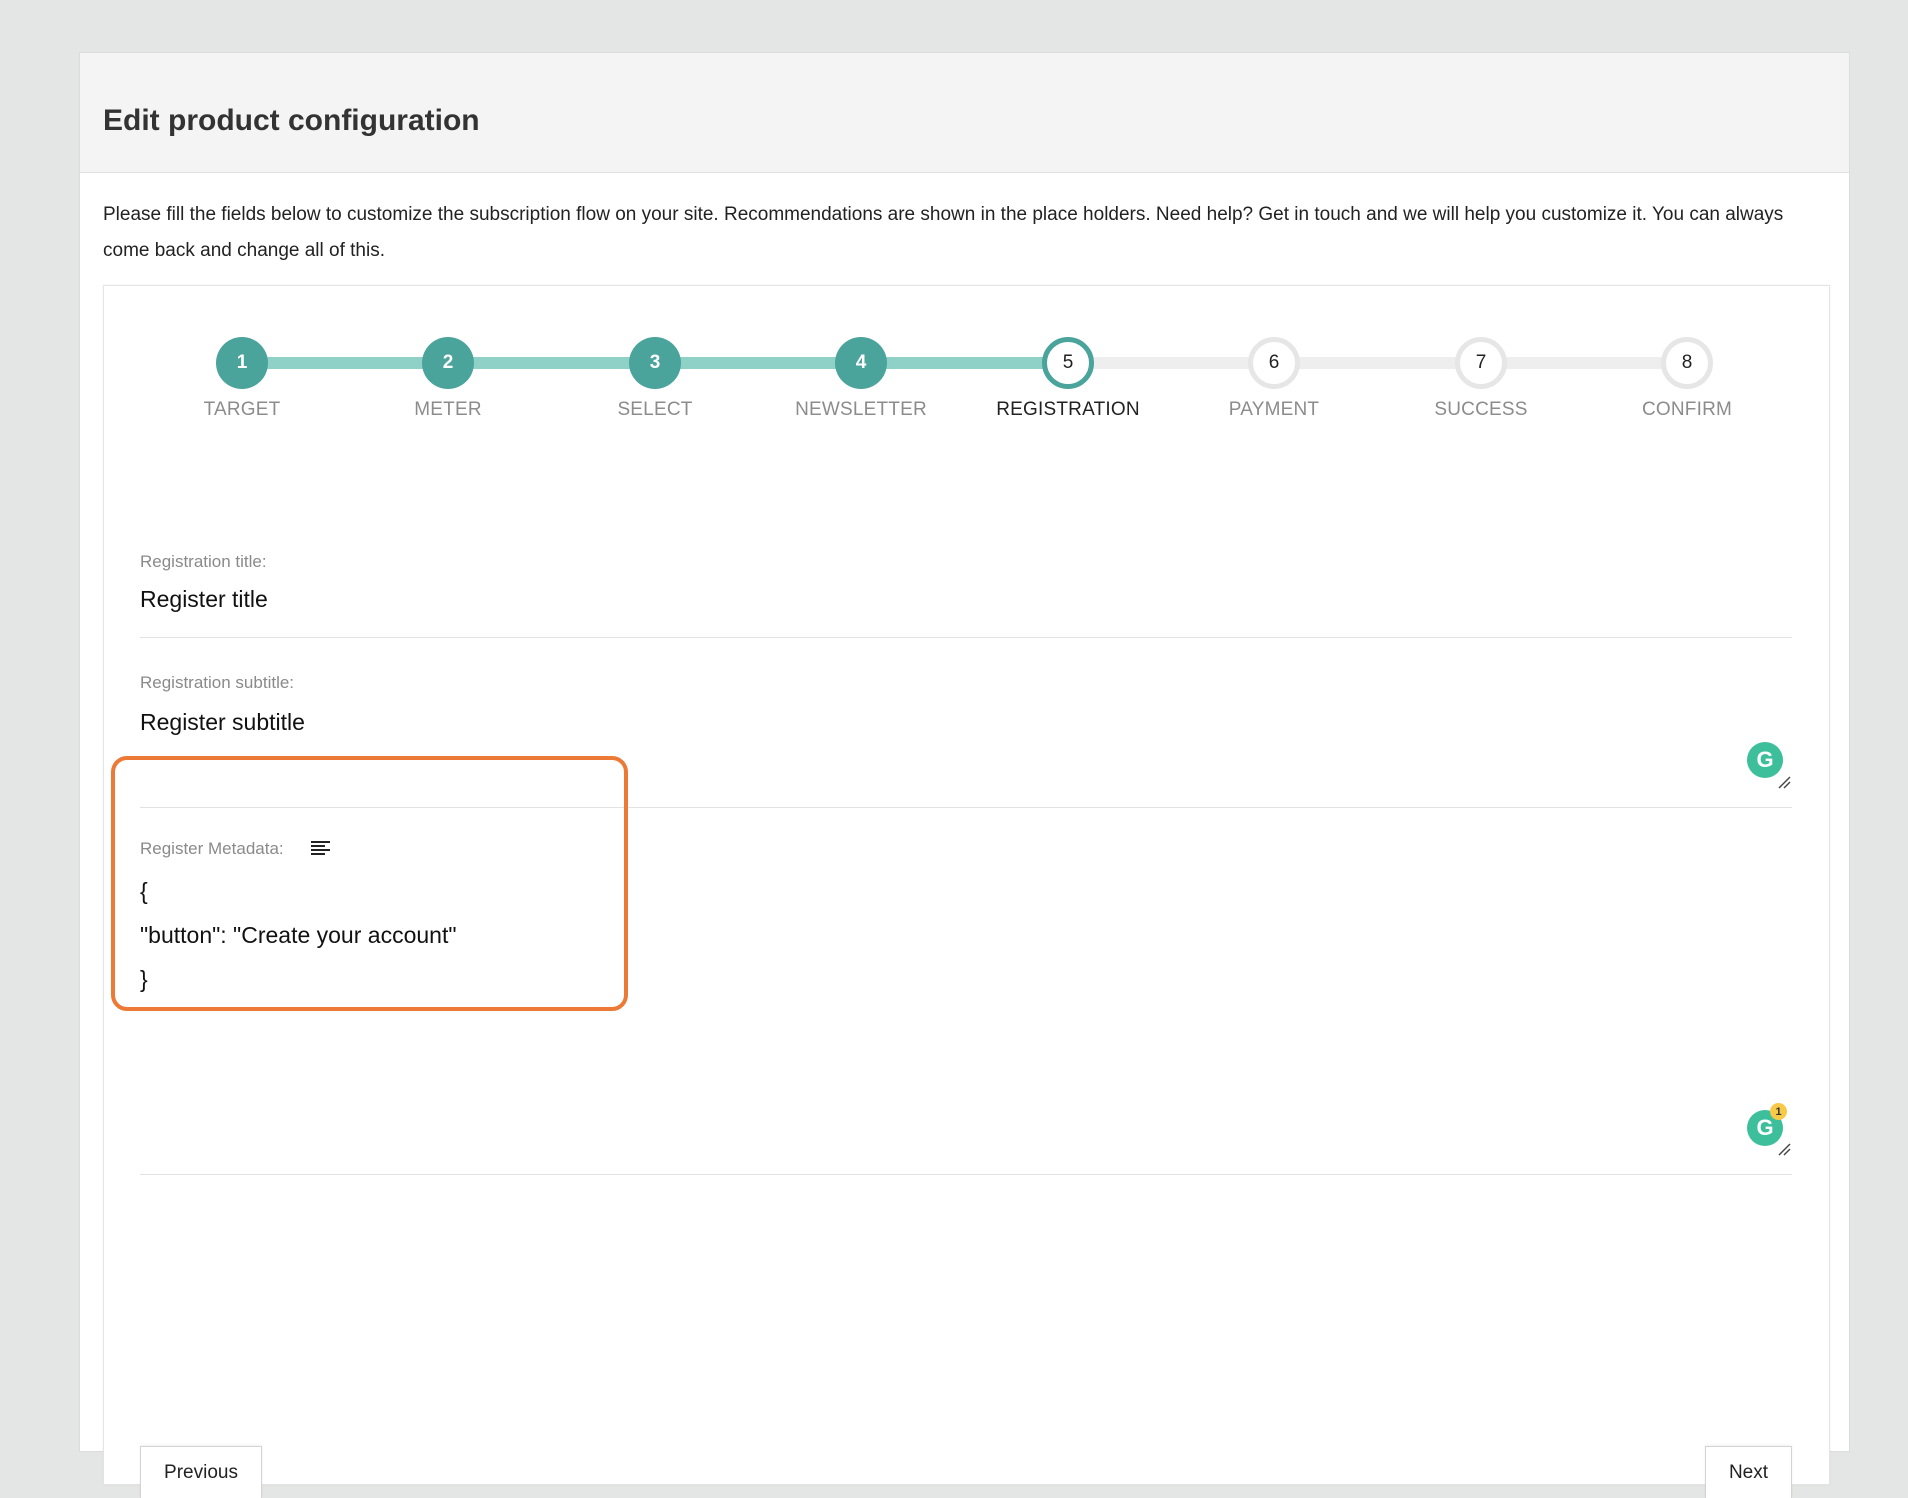 The height and width of the screenshot is (1498, 1908). I want to click on step-meter: 2 METER, so click(448, 379).